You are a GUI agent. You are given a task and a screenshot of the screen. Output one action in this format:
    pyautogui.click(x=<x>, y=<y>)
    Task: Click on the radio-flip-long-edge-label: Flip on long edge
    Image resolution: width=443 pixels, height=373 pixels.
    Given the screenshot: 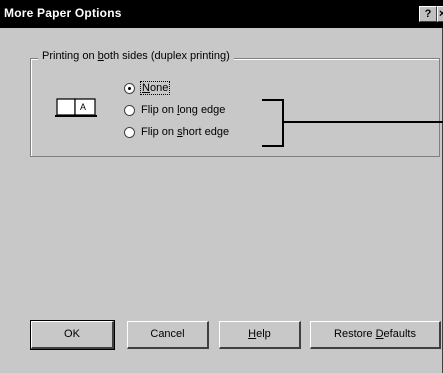 What is the action you would take?
    pyautogui.click(x=183, y=110)
    